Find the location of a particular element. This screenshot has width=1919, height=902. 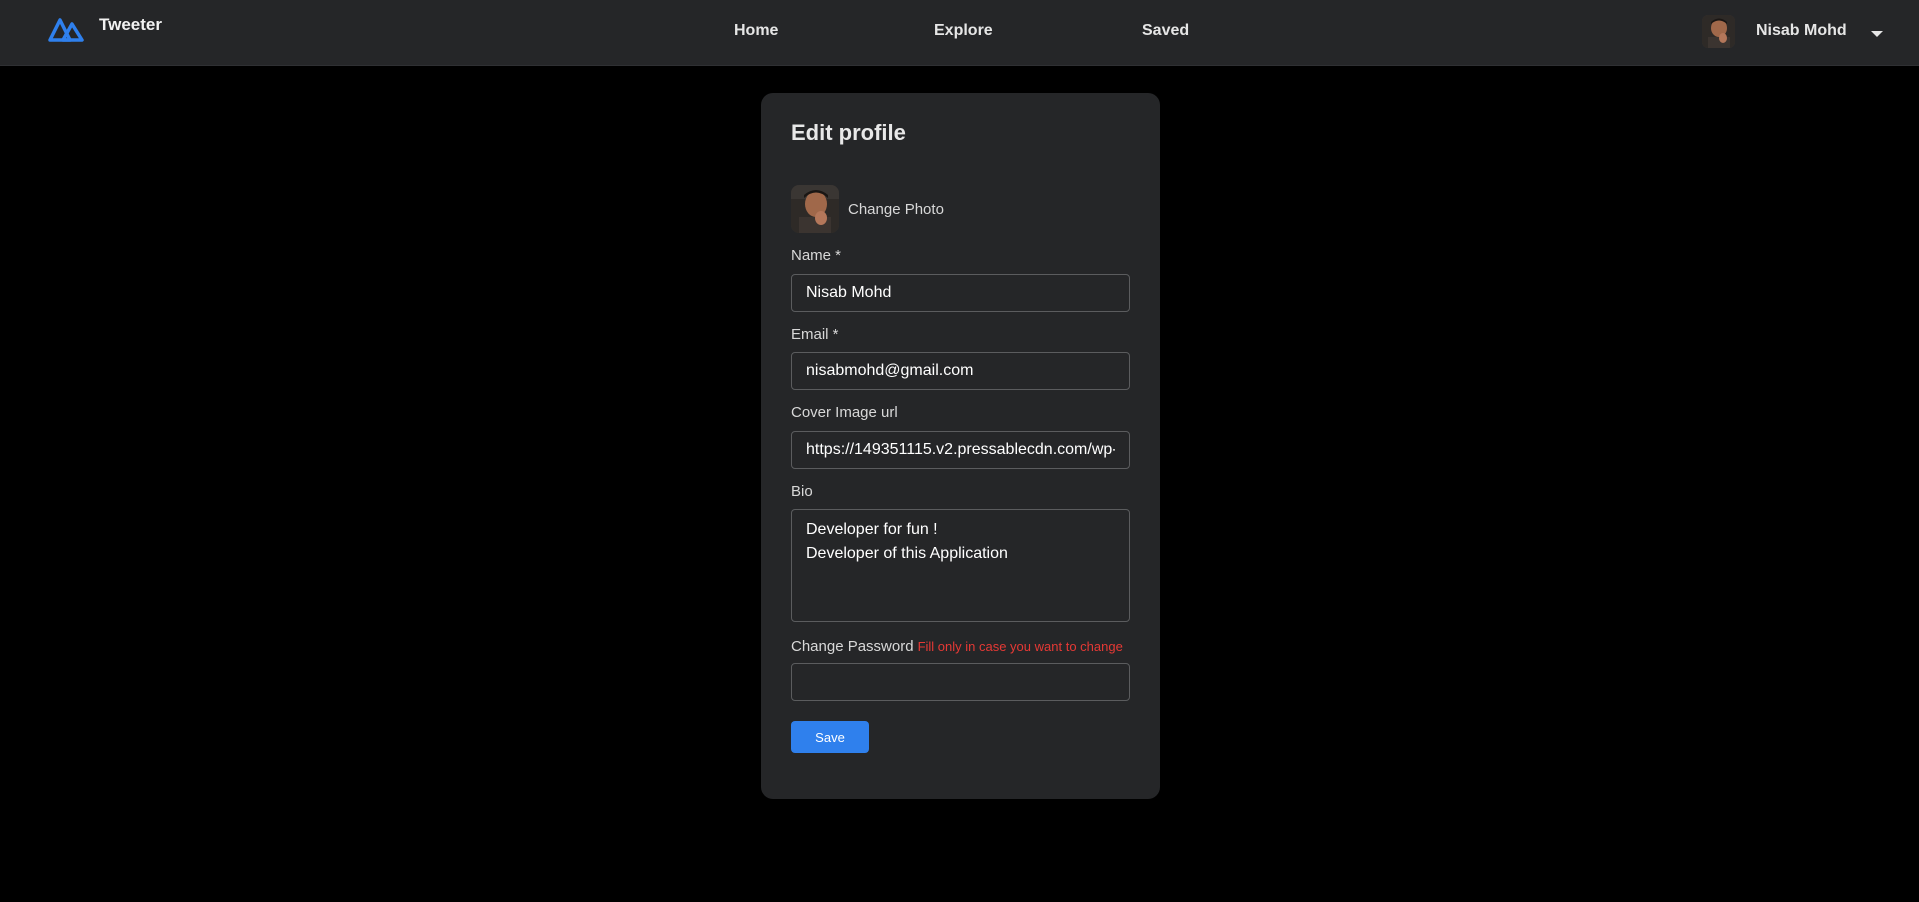

user-menu: Nisab Mohd is located at coordinates (1792, 31).